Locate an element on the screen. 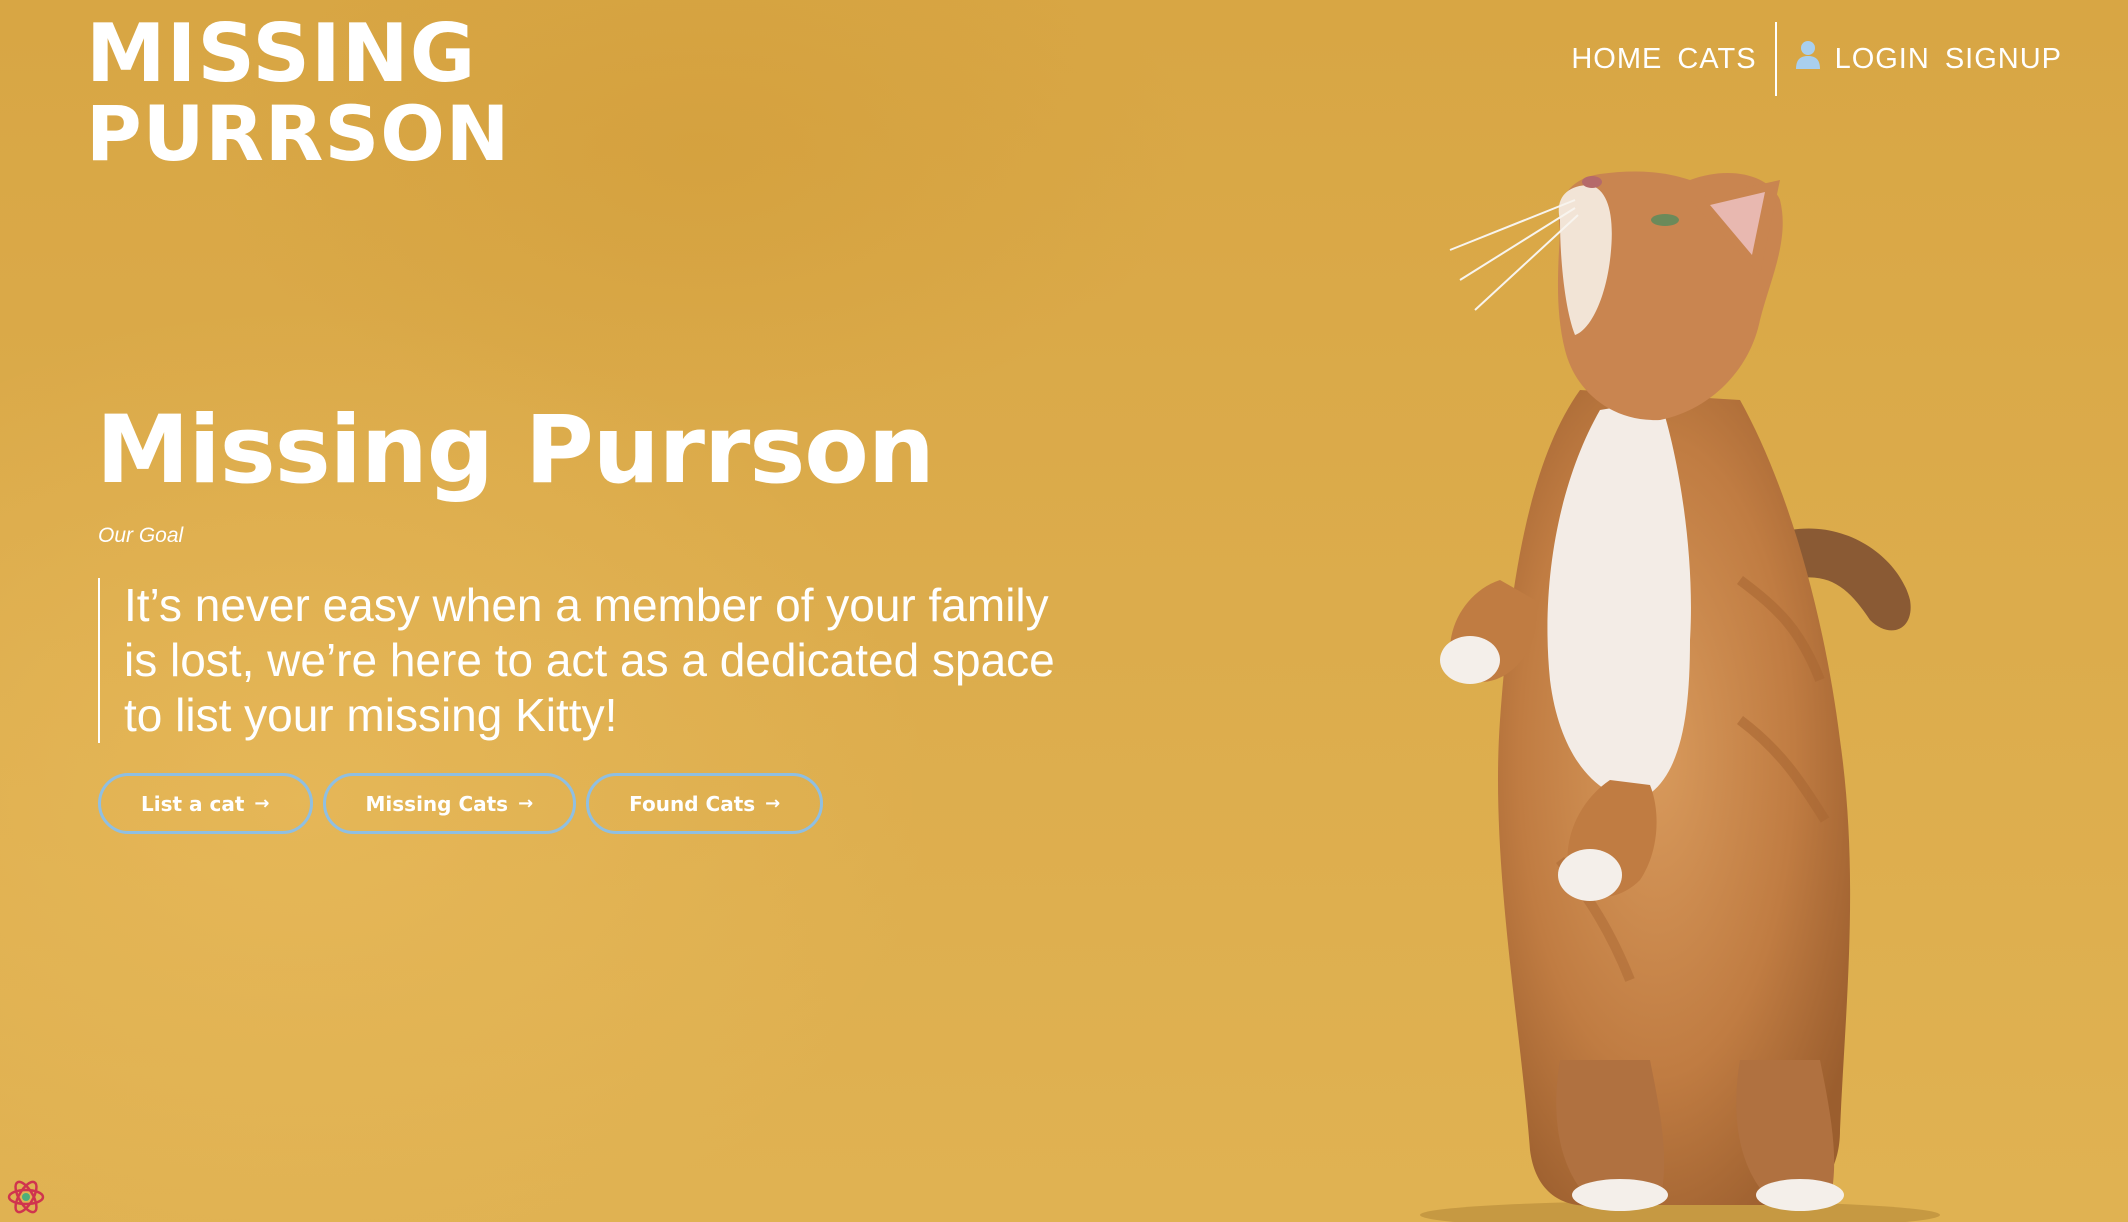 This screenshot has height=1222, width=2128. button-label: List a cat is located at coordinates (193, 803).